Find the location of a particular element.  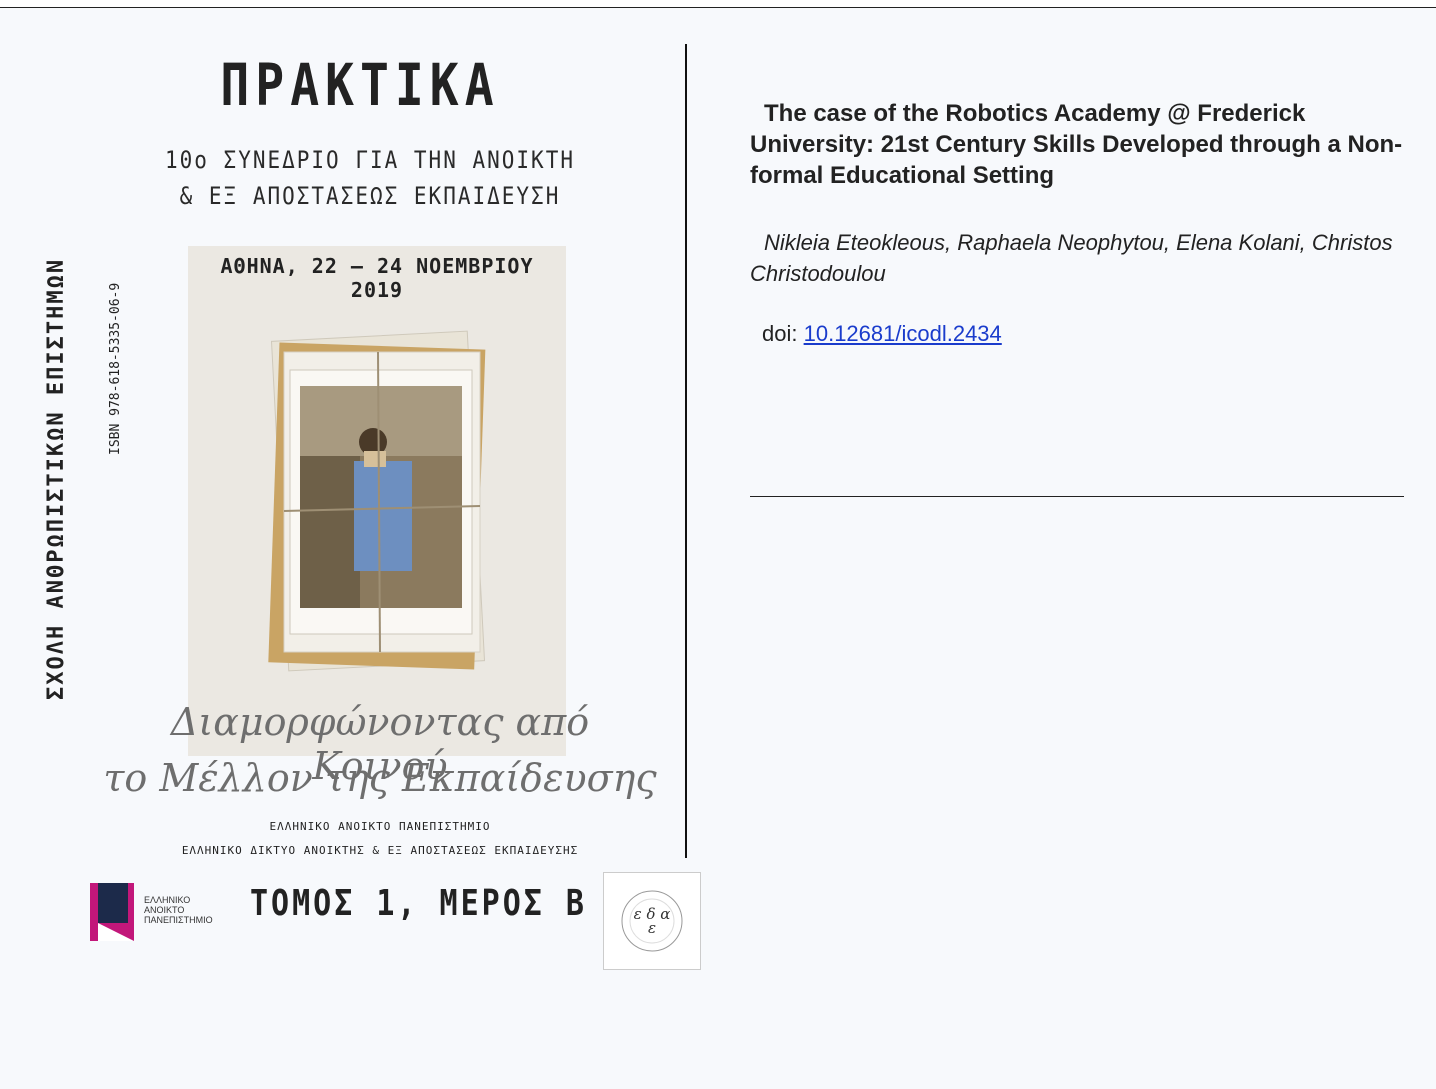

cover-org-line1: ΕΛΛΗΝΙΚΟ ΑΝΟΙΚΤΟ ΠΑΝΕΠΙΣΤΗΜΙΟ is located at coordinates (380, 826).